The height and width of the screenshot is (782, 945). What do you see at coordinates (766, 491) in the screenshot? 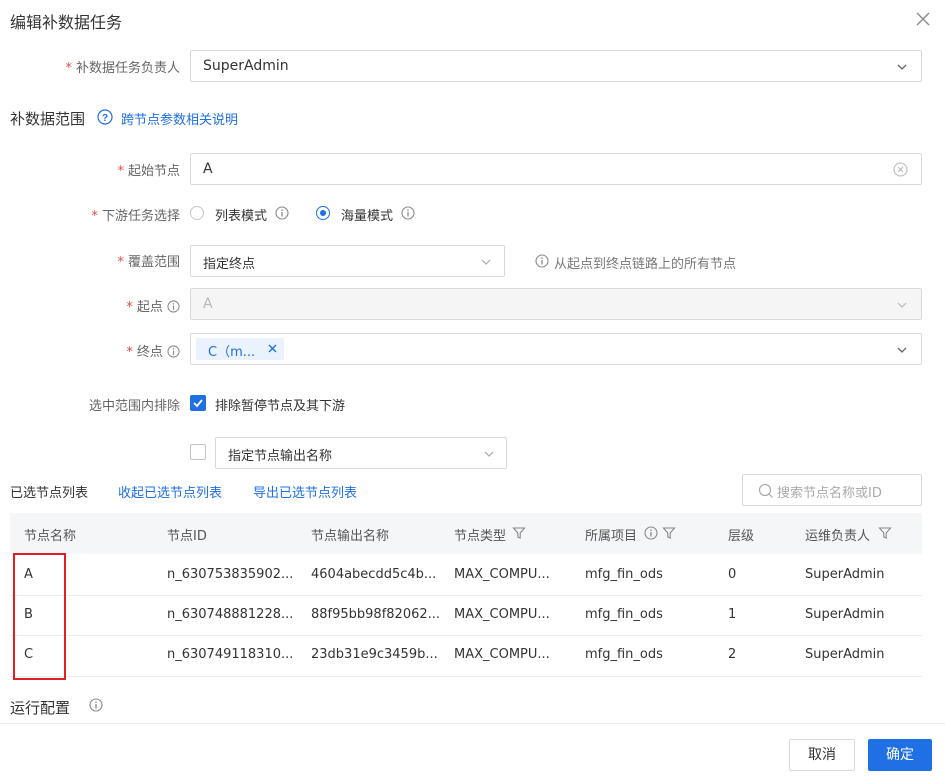
I see `search-icon` at bounding box center [766, 491].